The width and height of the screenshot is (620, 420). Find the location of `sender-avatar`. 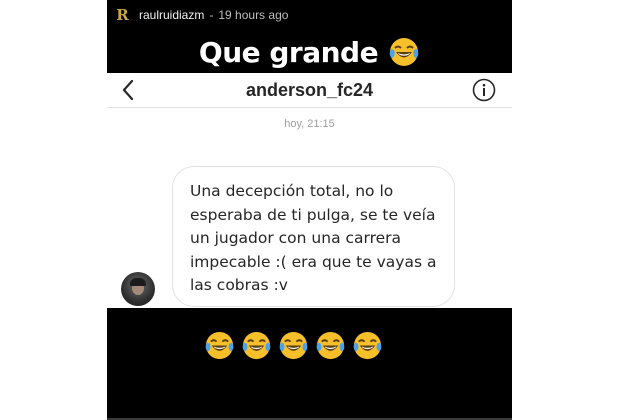

sender-avatar is located at coordinates (138, 289).